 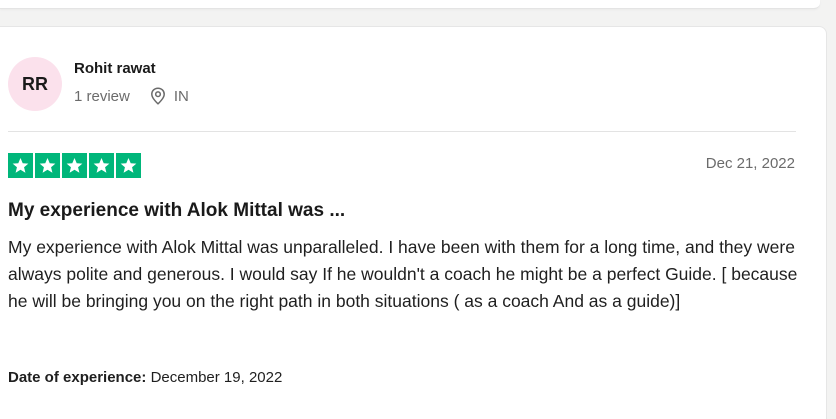 I want to click on avatar-initials: RR, so click(x=35, y=83).